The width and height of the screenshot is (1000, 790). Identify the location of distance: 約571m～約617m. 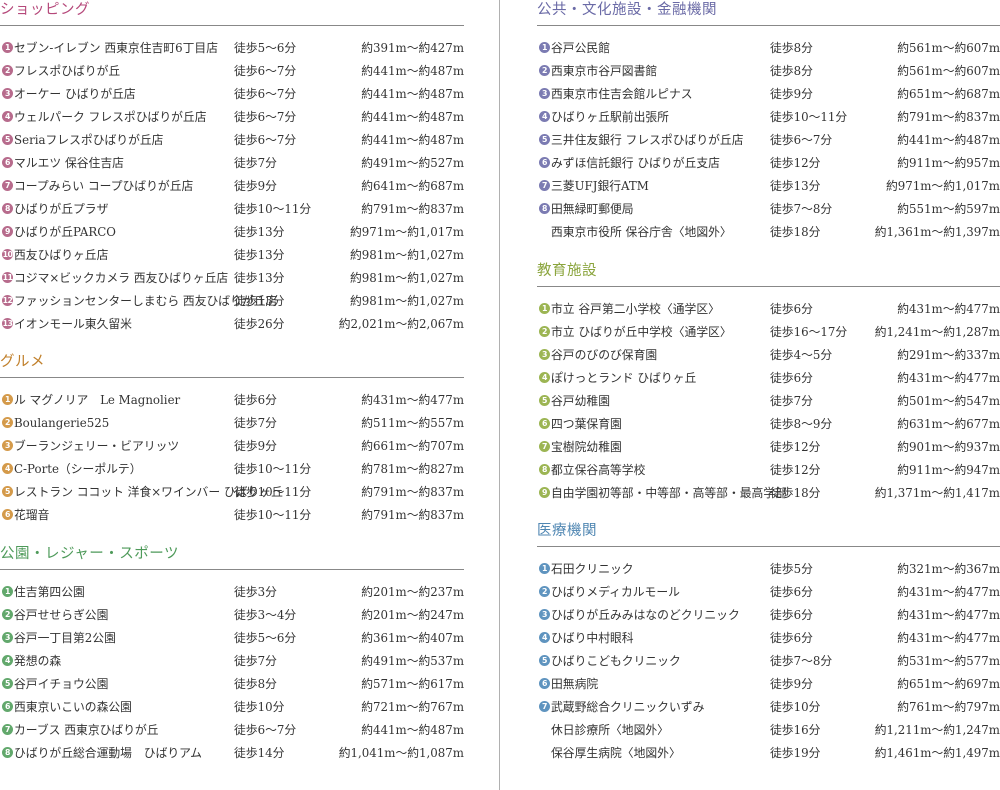
(412, 684).